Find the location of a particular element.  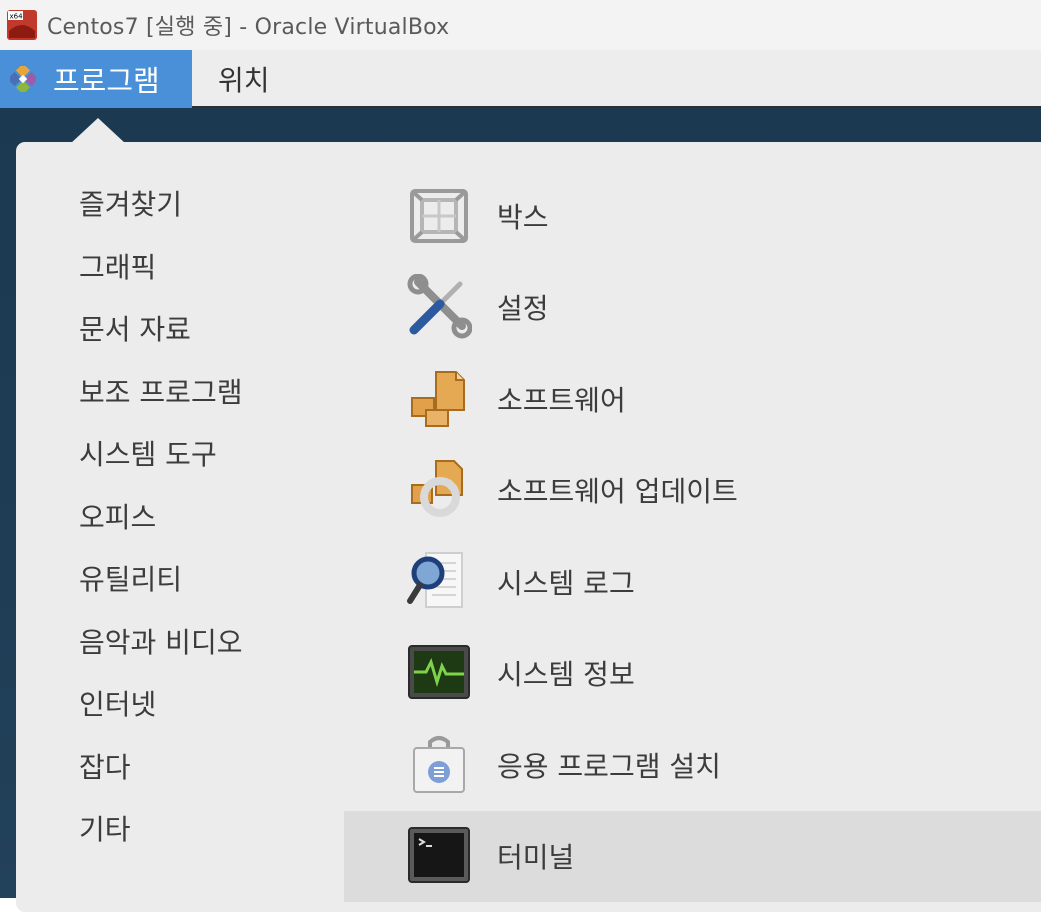

category-graphics: 그래픽 is located at coordinates (160, 279).